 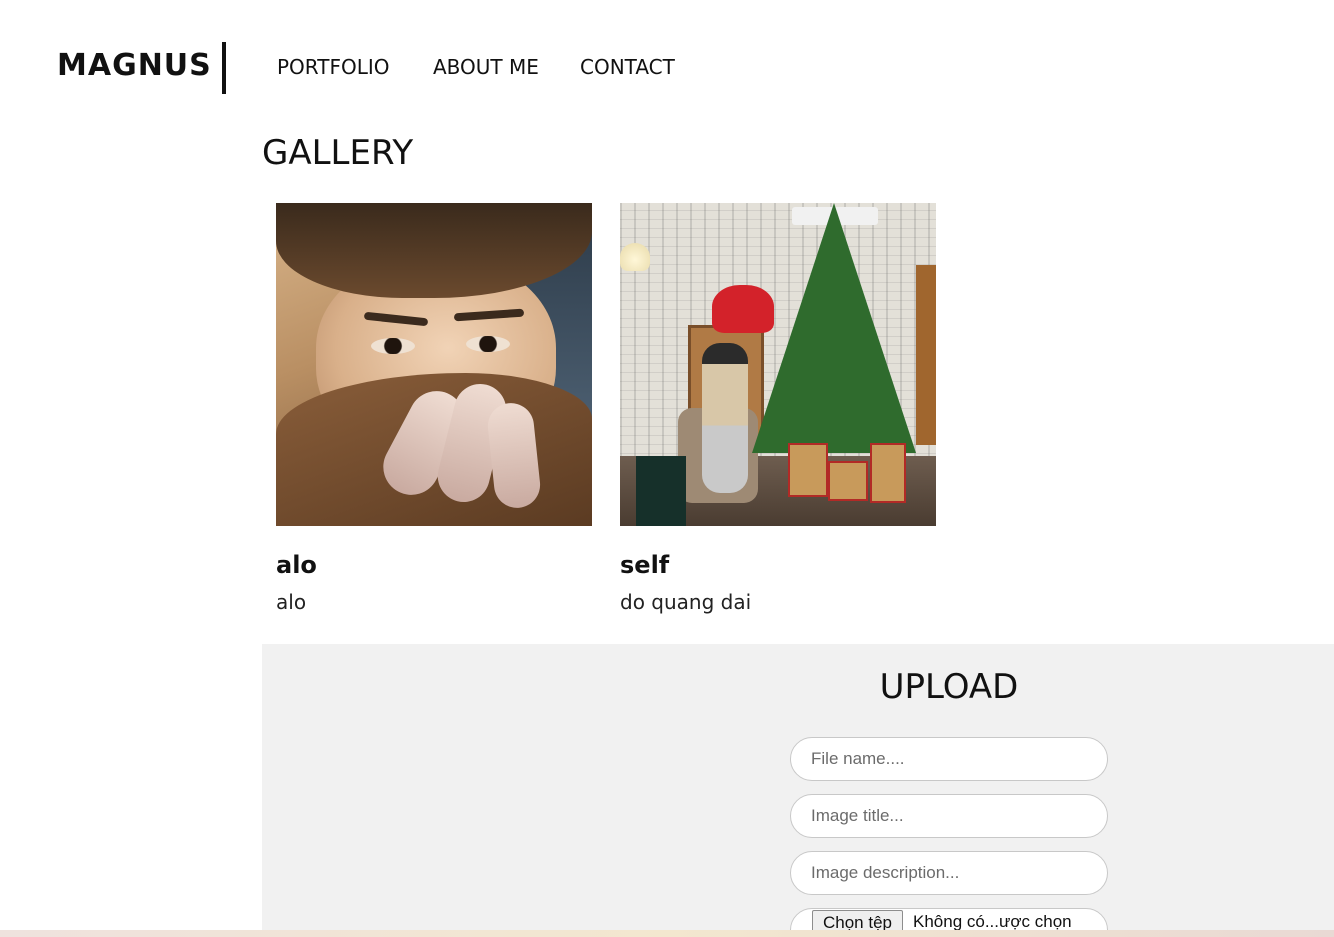 I want to click on file-name-input, so click(x=949, y=759).